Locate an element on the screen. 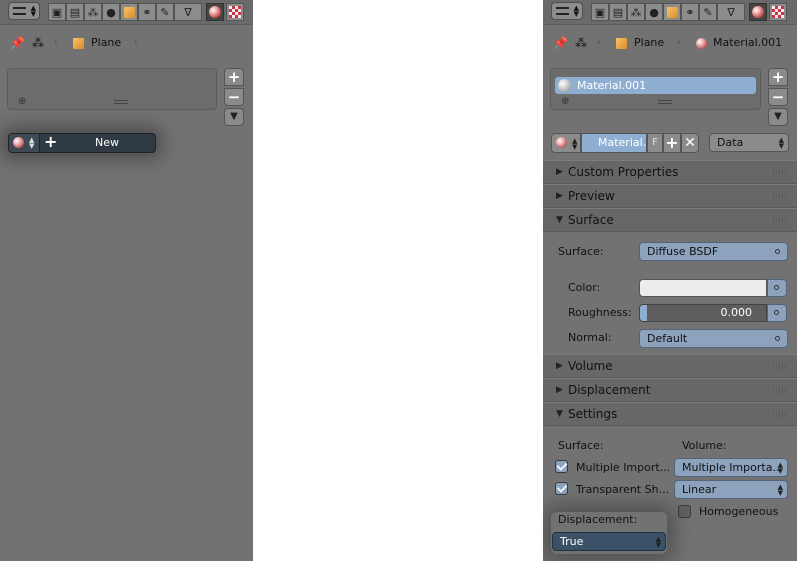  link-select-dropdown: Data ▲ ▼ is located at coordinates (749, 142).